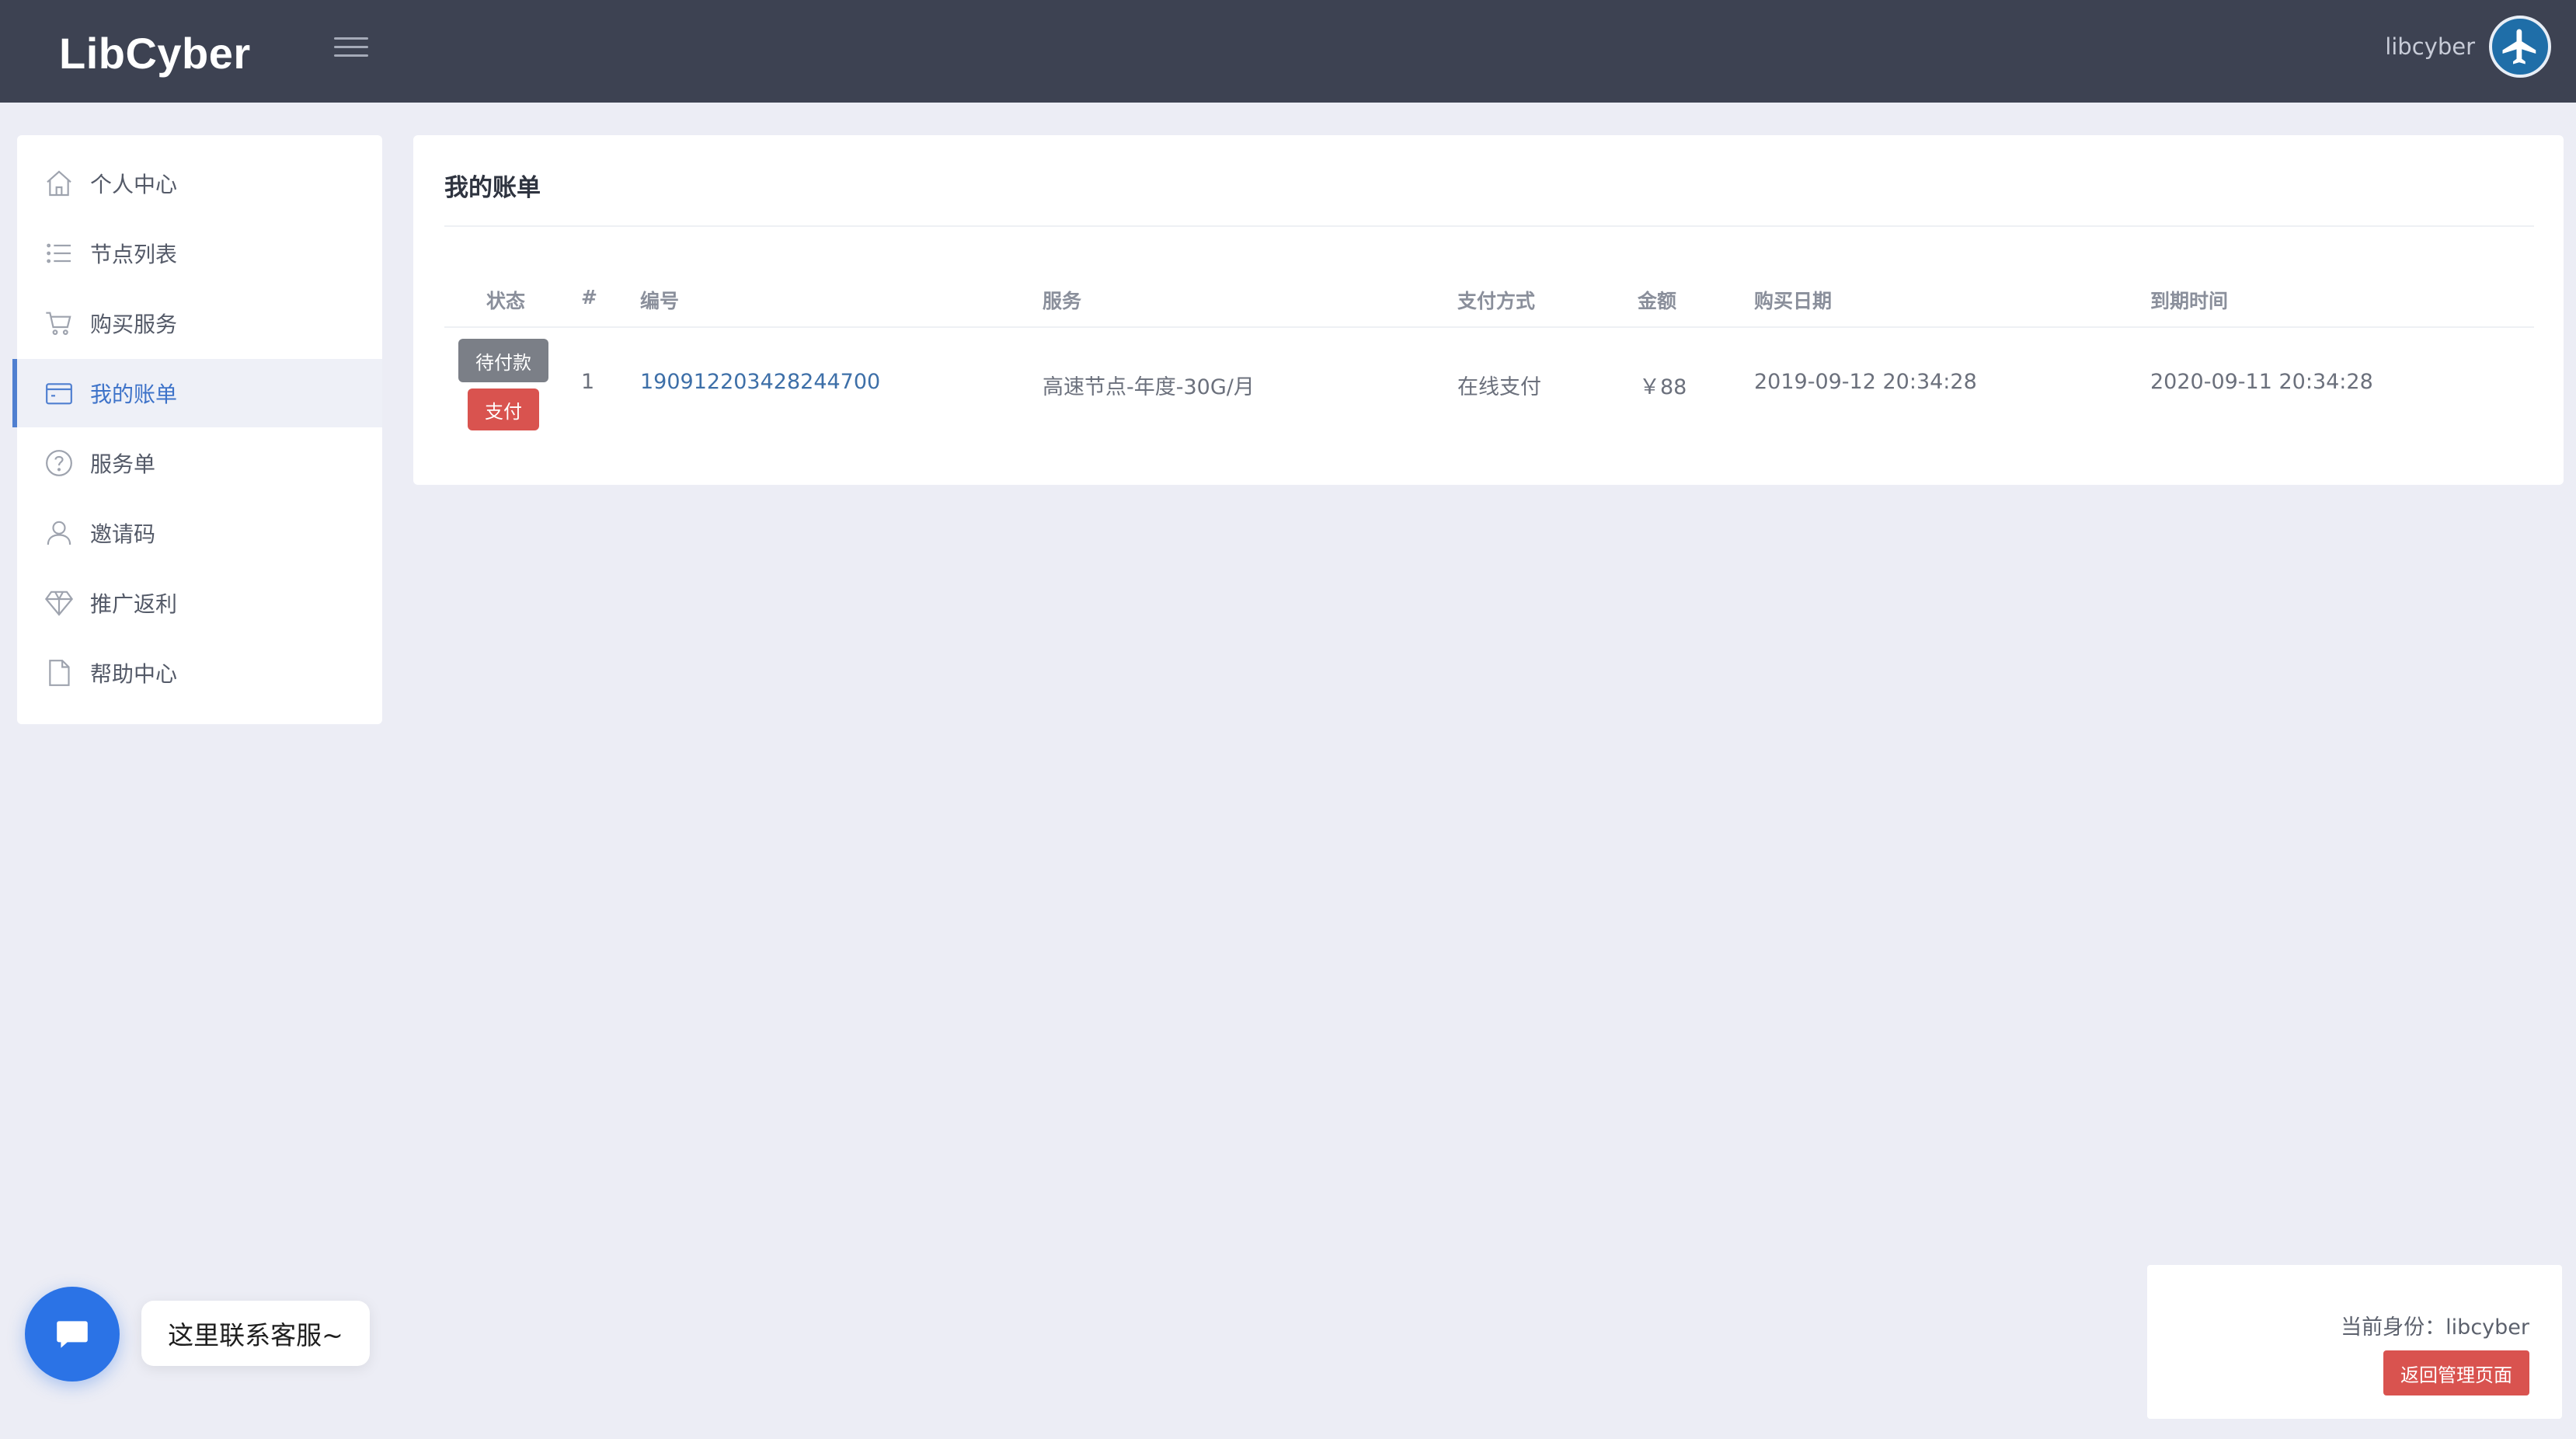 This screenshot has width=2576, height=1439. I want to click on column-header-payment: 支付方式, so click(1496, 301).